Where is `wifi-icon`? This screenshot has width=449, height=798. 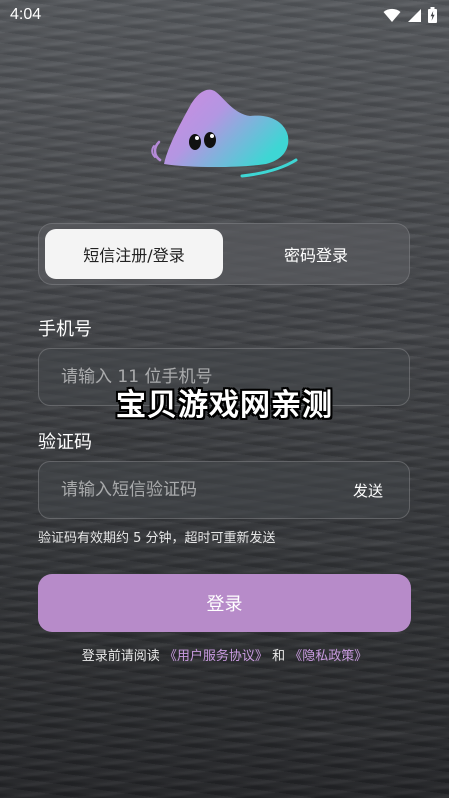
wifi-icon is located at coordinates (392, 15).